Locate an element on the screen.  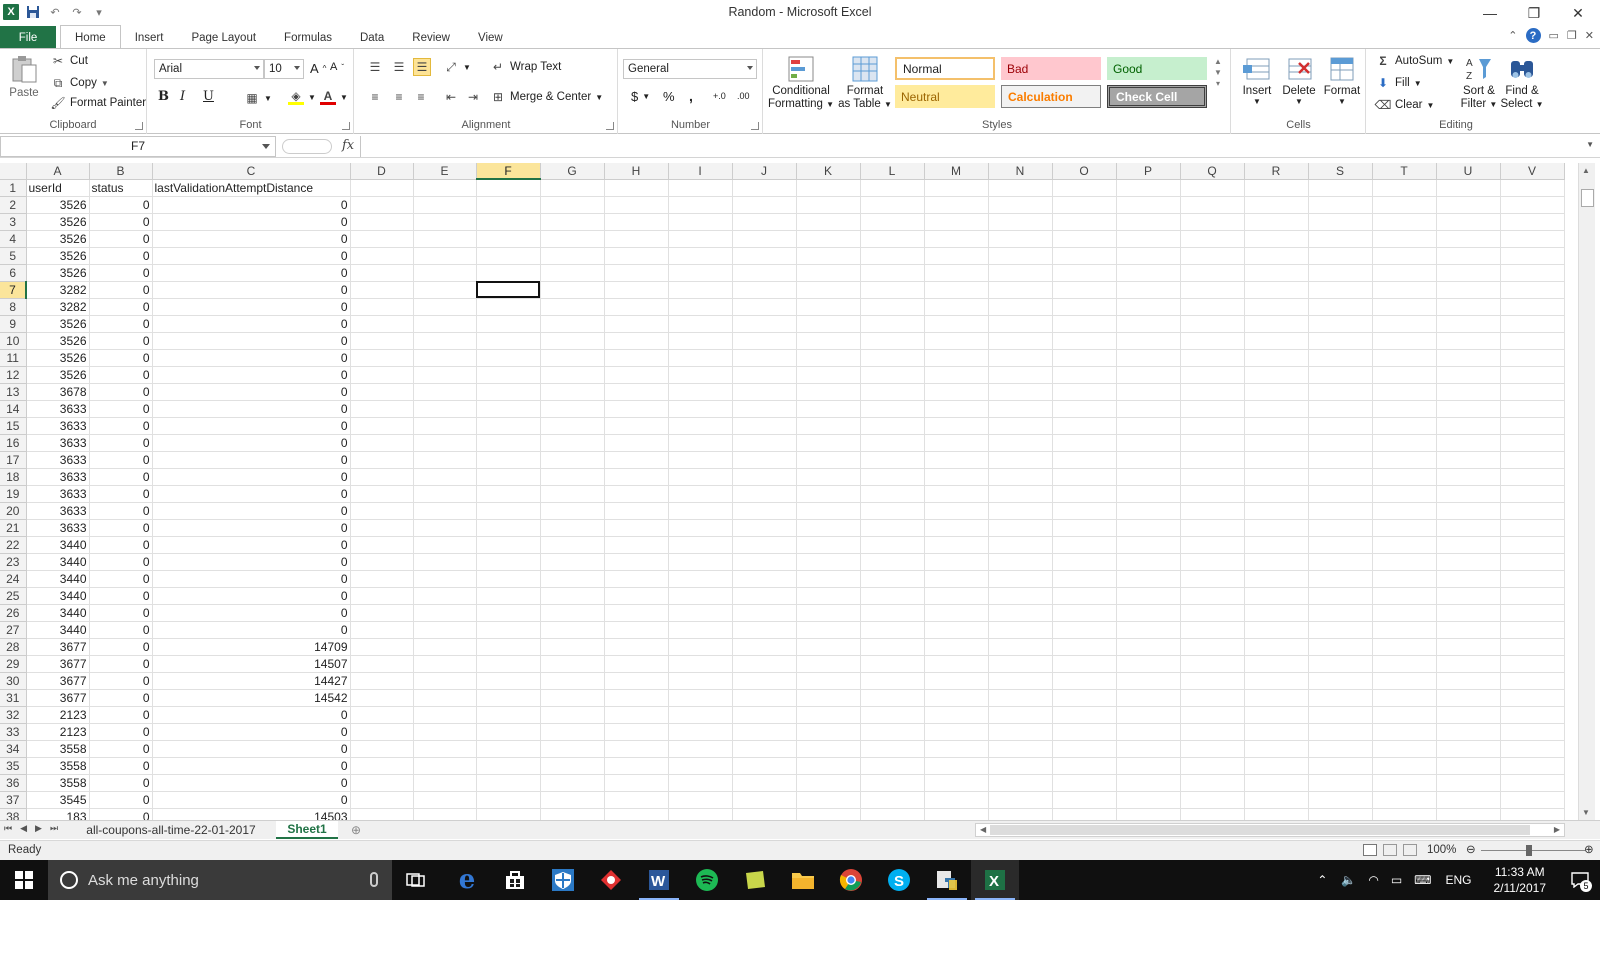
cell-p3 is located at coordinates (1148, 222).